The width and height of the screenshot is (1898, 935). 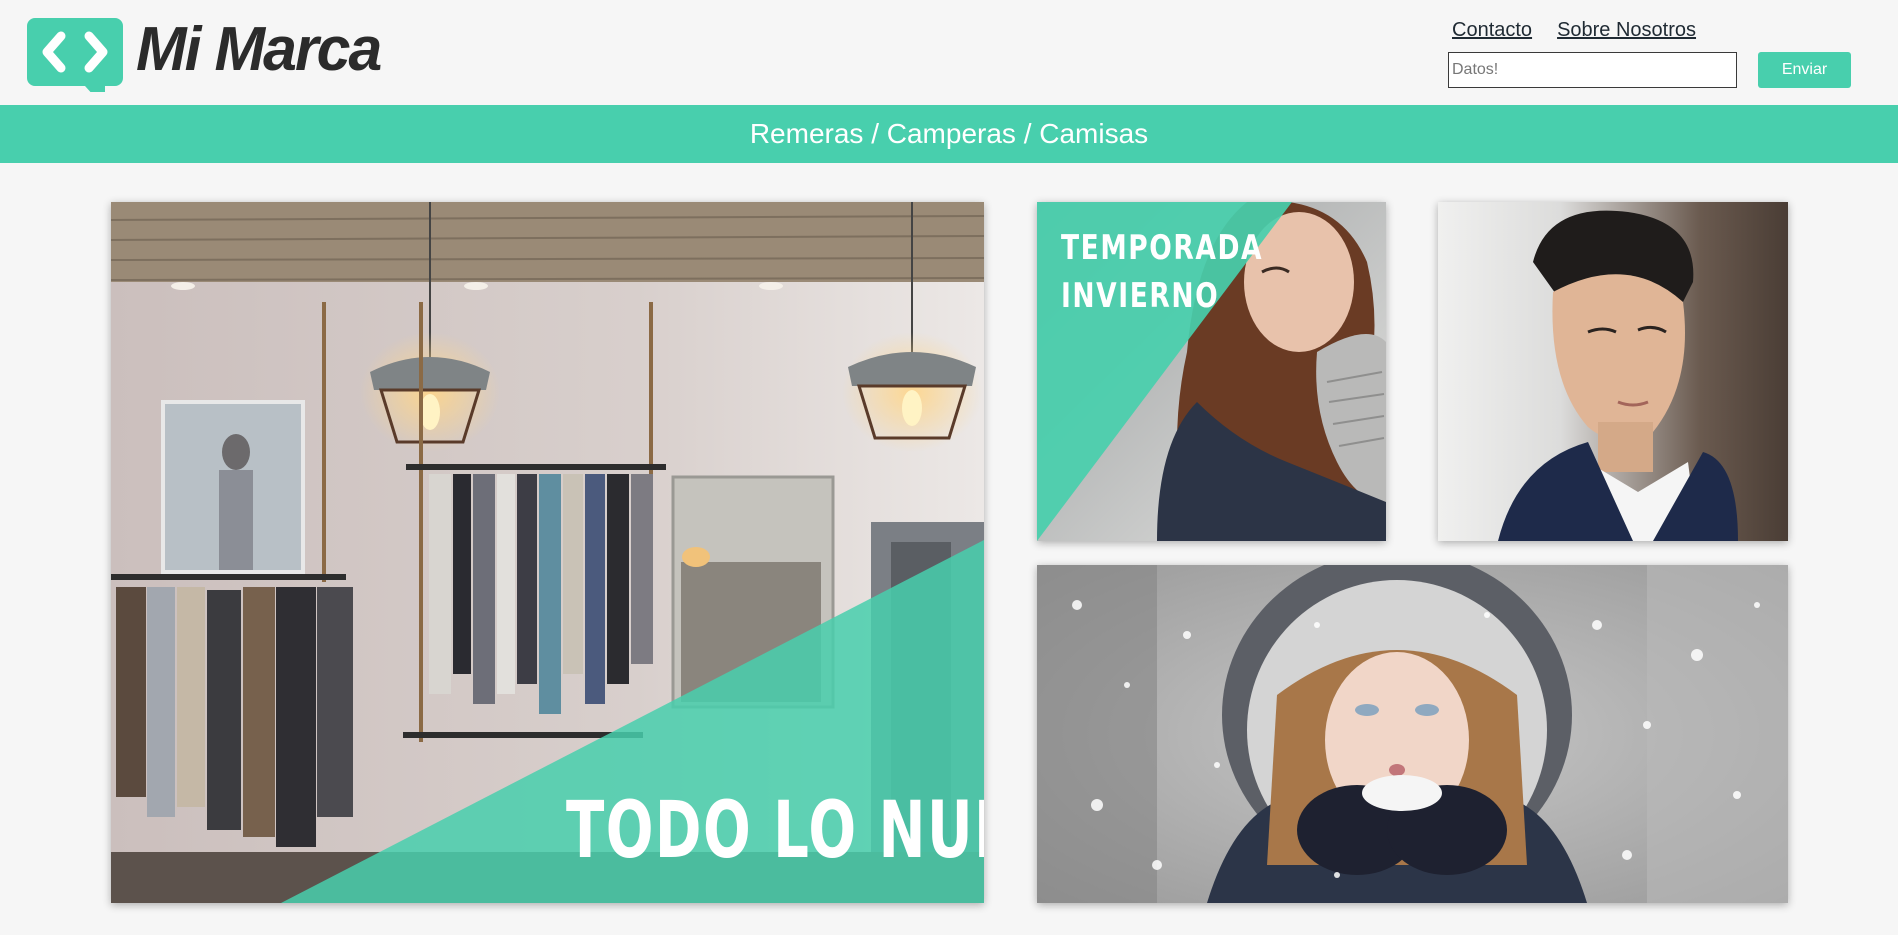 I want to click on top-nav: Contacto Sobre Nosotros, so click(x=1574, y=30).